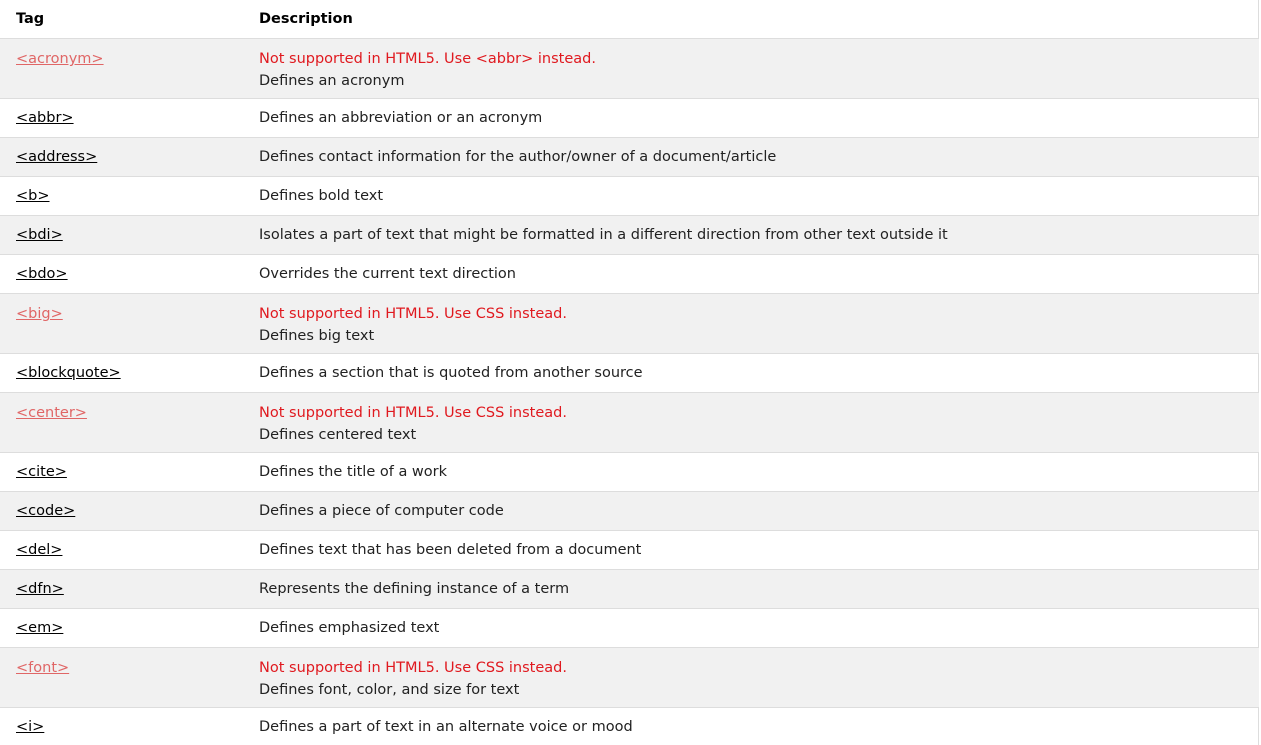  Describe the element at coordinates (42, 274) in the screenshot. I see `tag-link: <bdo>` at that location.